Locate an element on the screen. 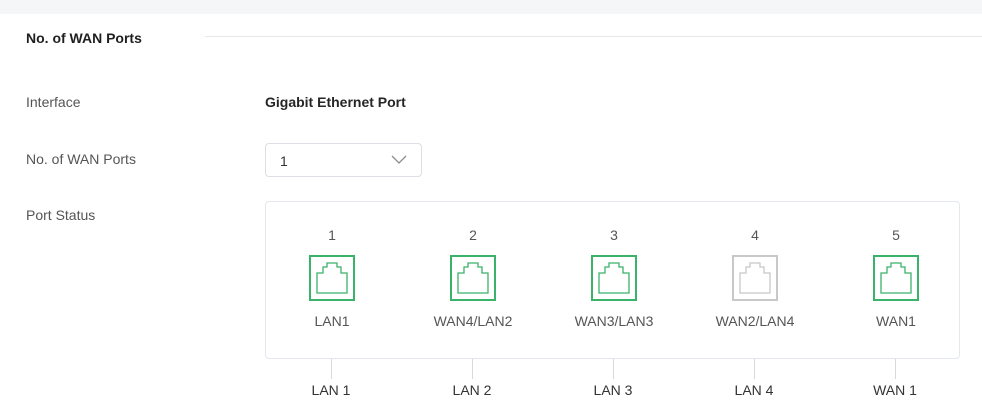  wan-ports-select: 1 is located at coordinates (343, 160).